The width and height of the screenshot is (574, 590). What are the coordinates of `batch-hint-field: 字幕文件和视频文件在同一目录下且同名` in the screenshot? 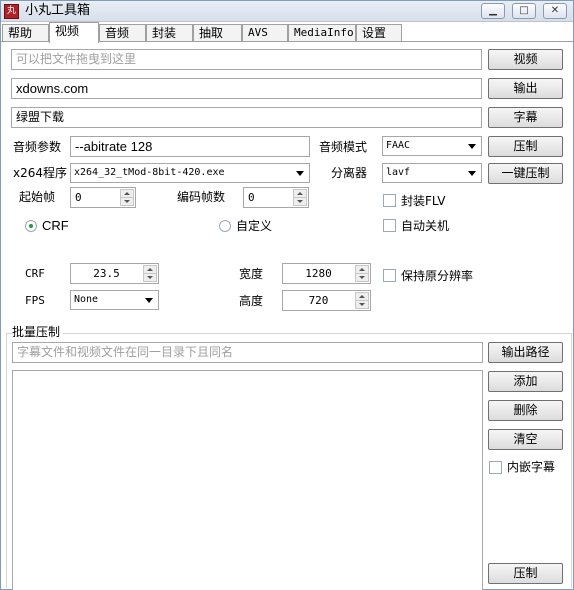 It's located at (247, 352).